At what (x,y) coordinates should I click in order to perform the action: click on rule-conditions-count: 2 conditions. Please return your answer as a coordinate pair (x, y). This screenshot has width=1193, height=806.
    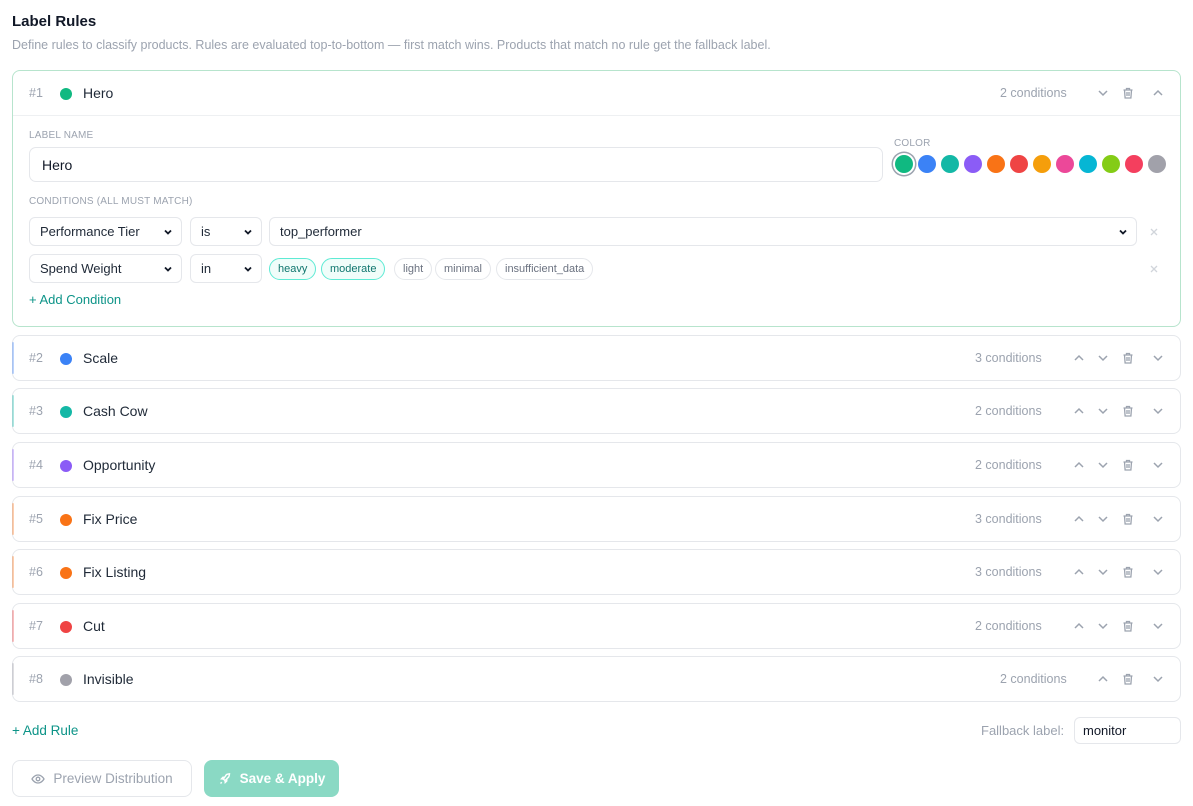
    Looking at the image, I should click on (1033, 93).